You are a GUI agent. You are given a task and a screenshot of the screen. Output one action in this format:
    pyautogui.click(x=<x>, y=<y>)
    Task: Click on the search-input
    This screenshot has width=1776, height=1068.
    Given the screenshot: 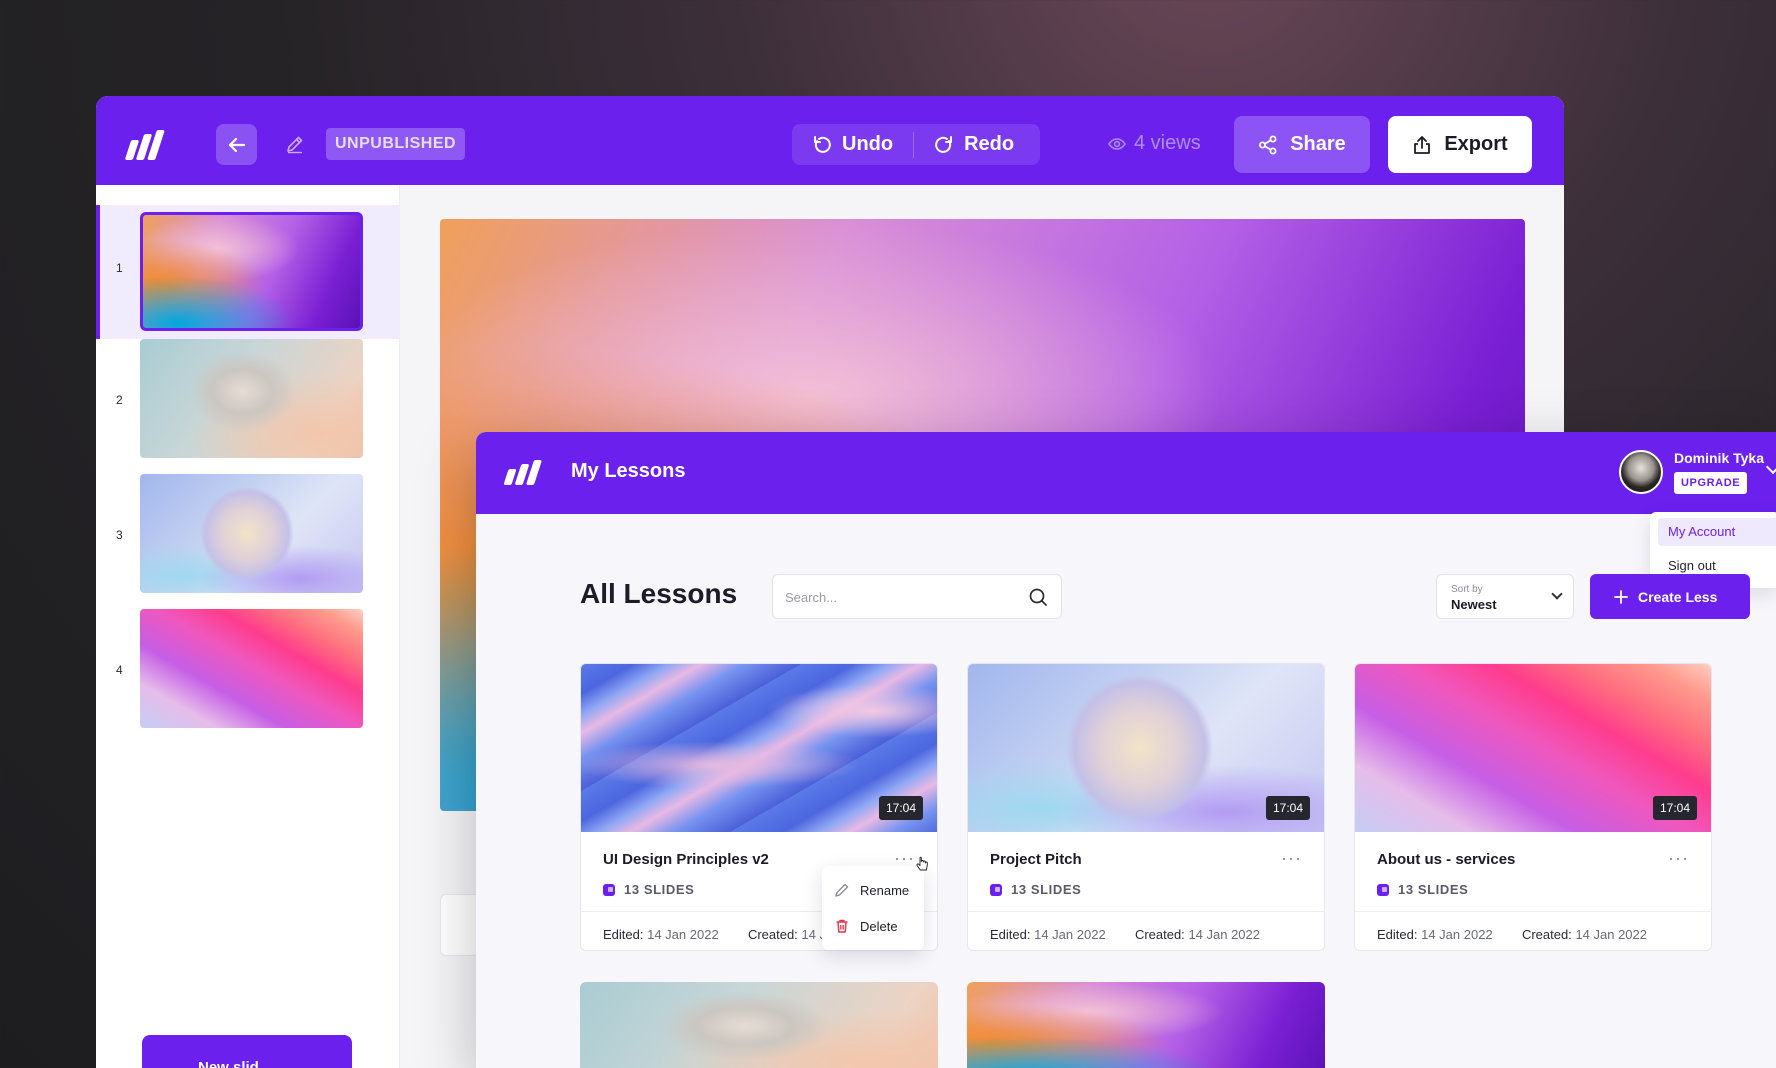 What is the action you would take?
    pyautogui.click(x=900, y=597)
    